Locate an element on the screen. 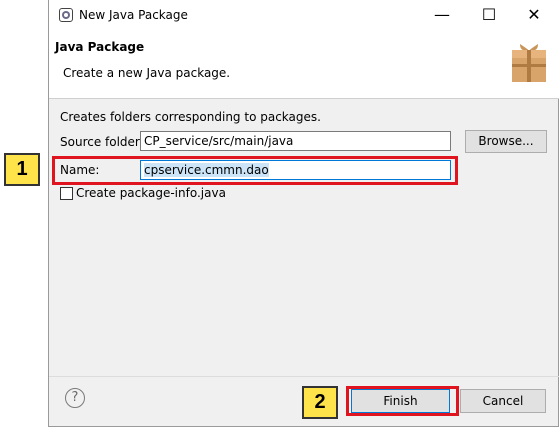 This screenshot has height=436, width=559. name-highlight-box is located at coordinates (255, 170).